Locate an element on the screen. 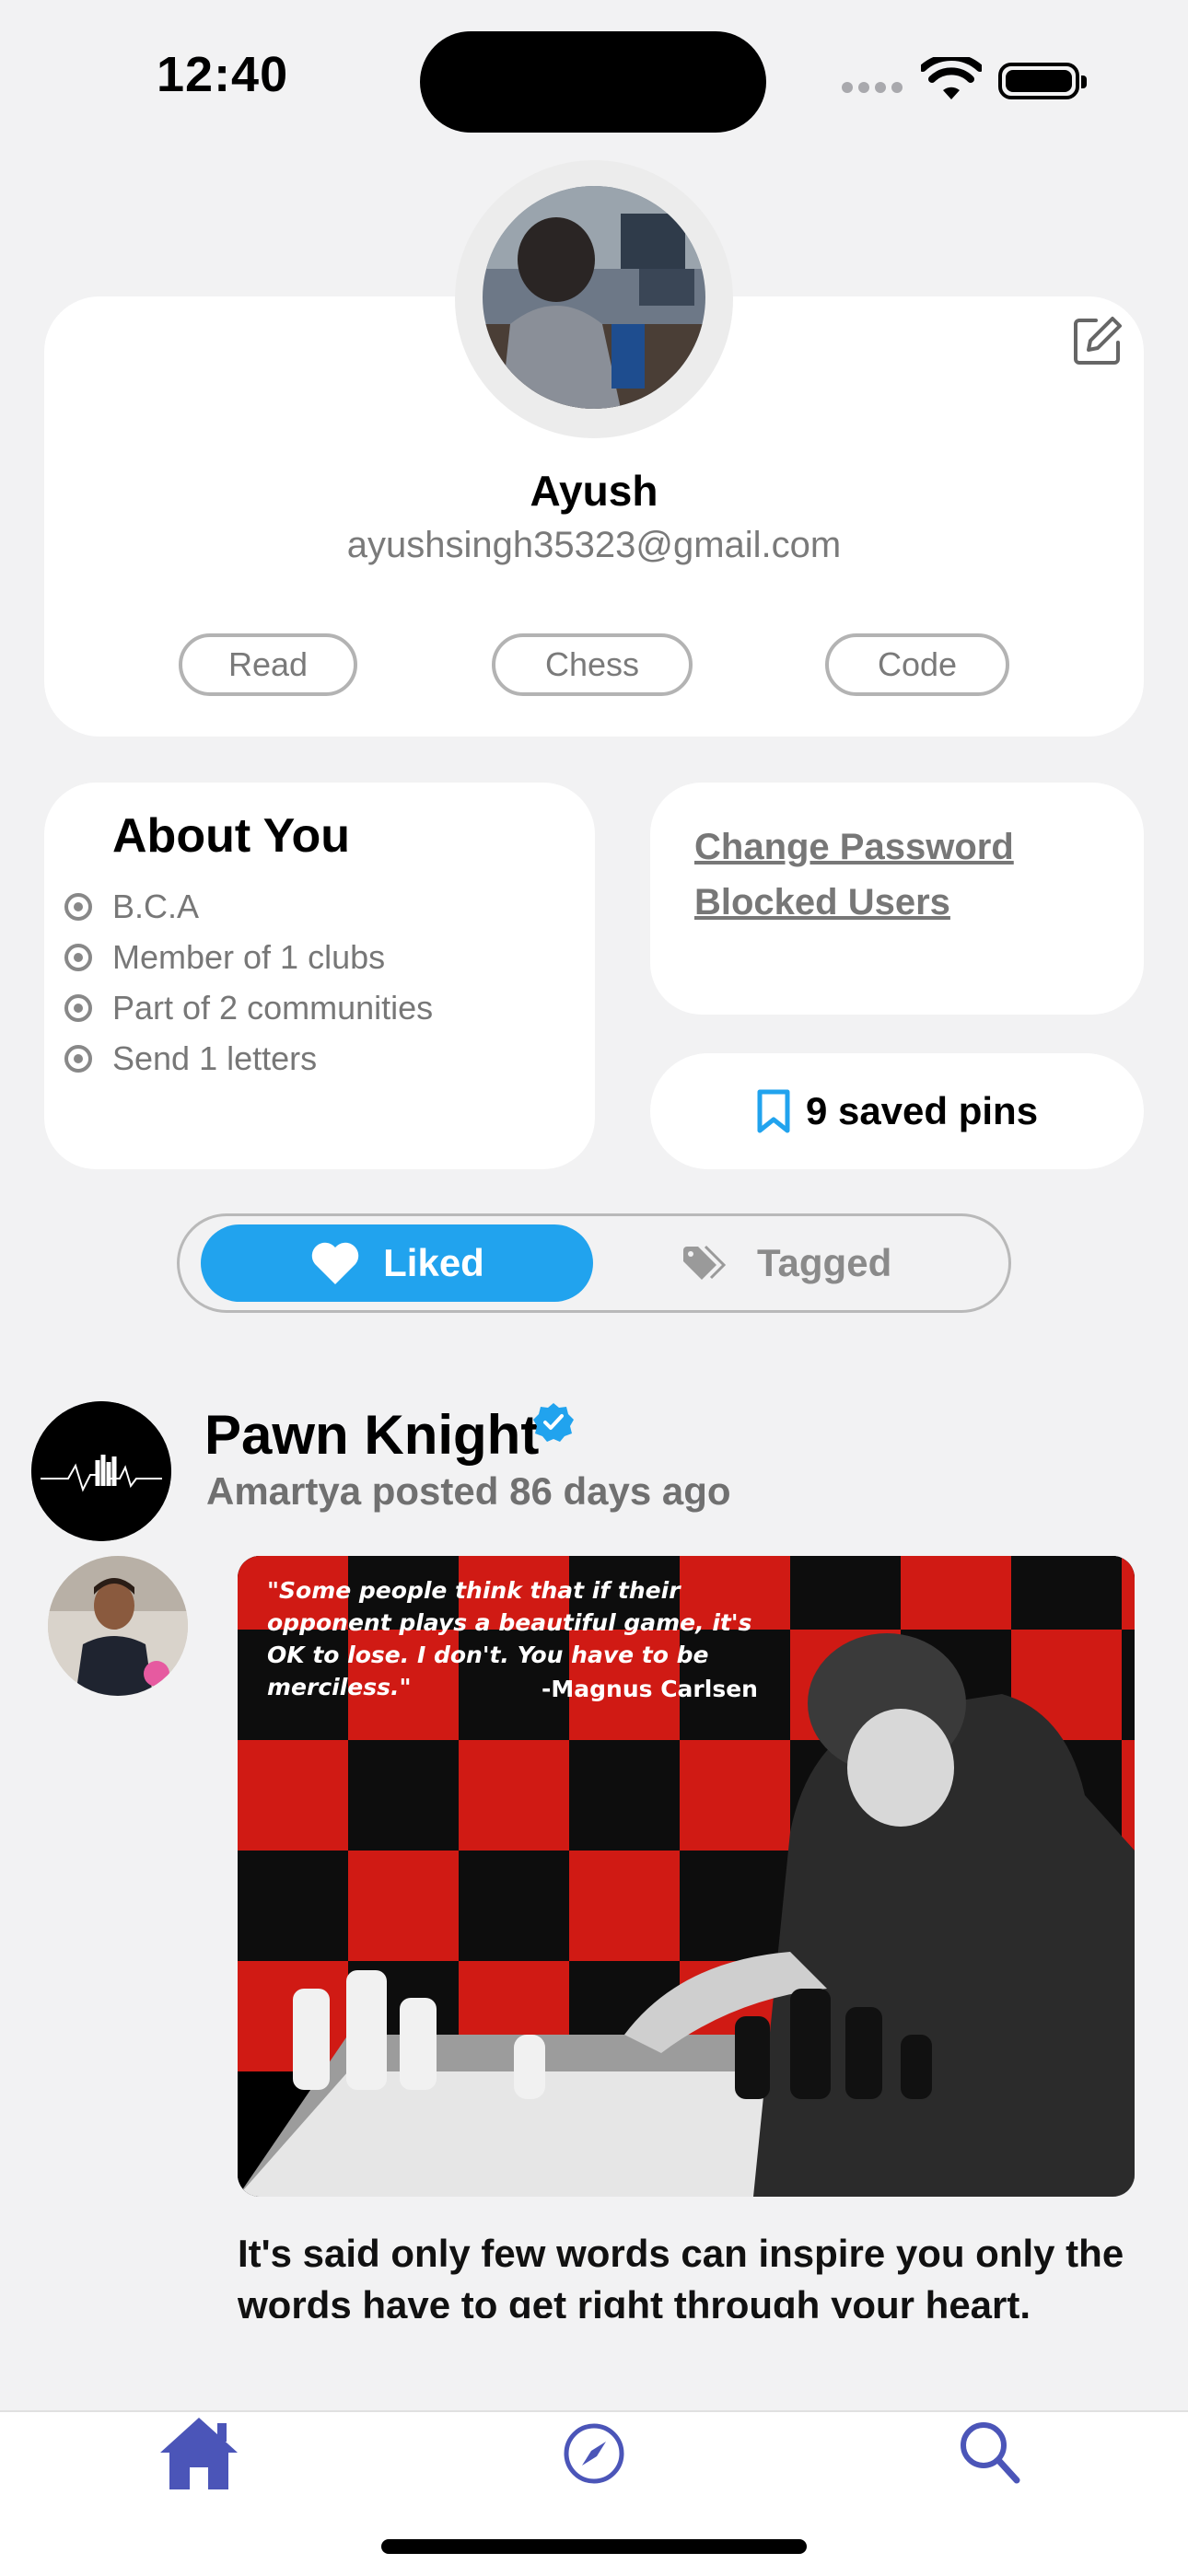  tab-liked-label: Liked is located at coordinates (433, 1262).